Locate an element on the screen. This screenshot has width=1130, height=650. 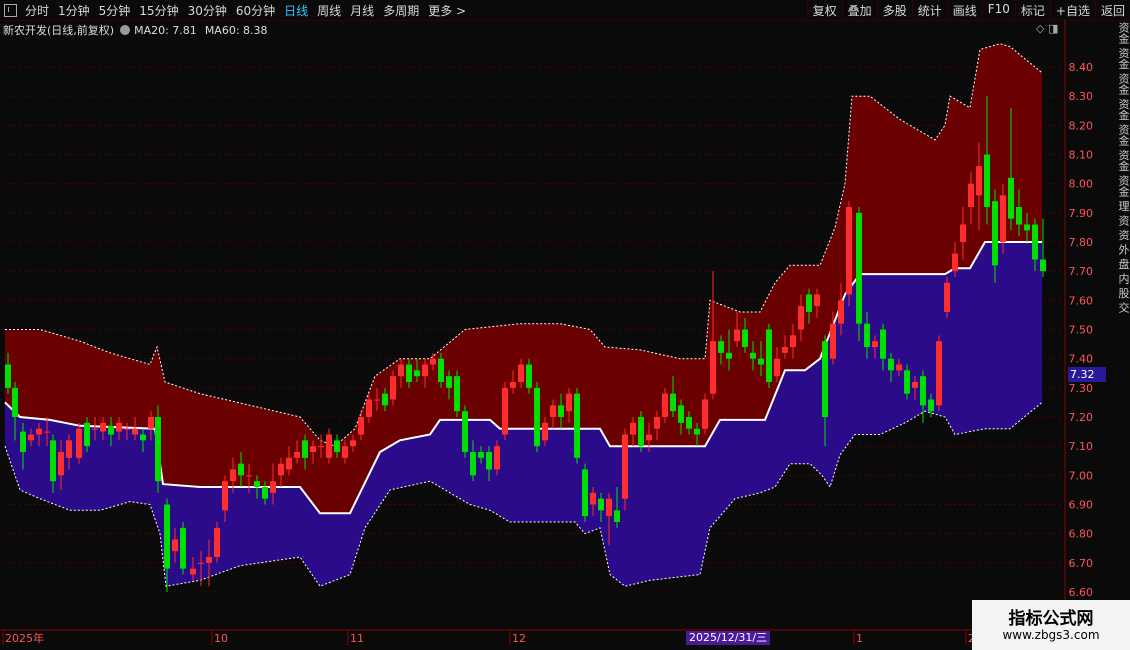
stock-title: 新农开发(日线,前复权) is located at coordinates (59, 30).